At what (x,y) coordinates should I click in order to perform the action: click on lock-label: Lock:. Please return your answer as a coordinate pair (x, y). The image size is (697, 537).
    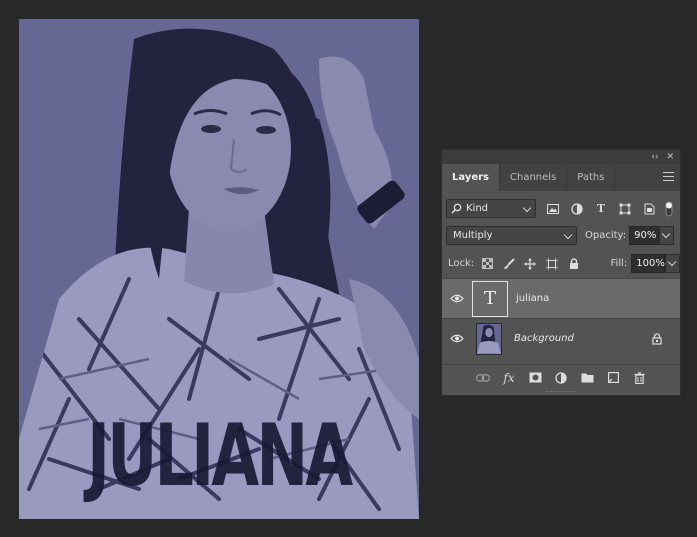
    Looking at the image, I should click on (461, 263).